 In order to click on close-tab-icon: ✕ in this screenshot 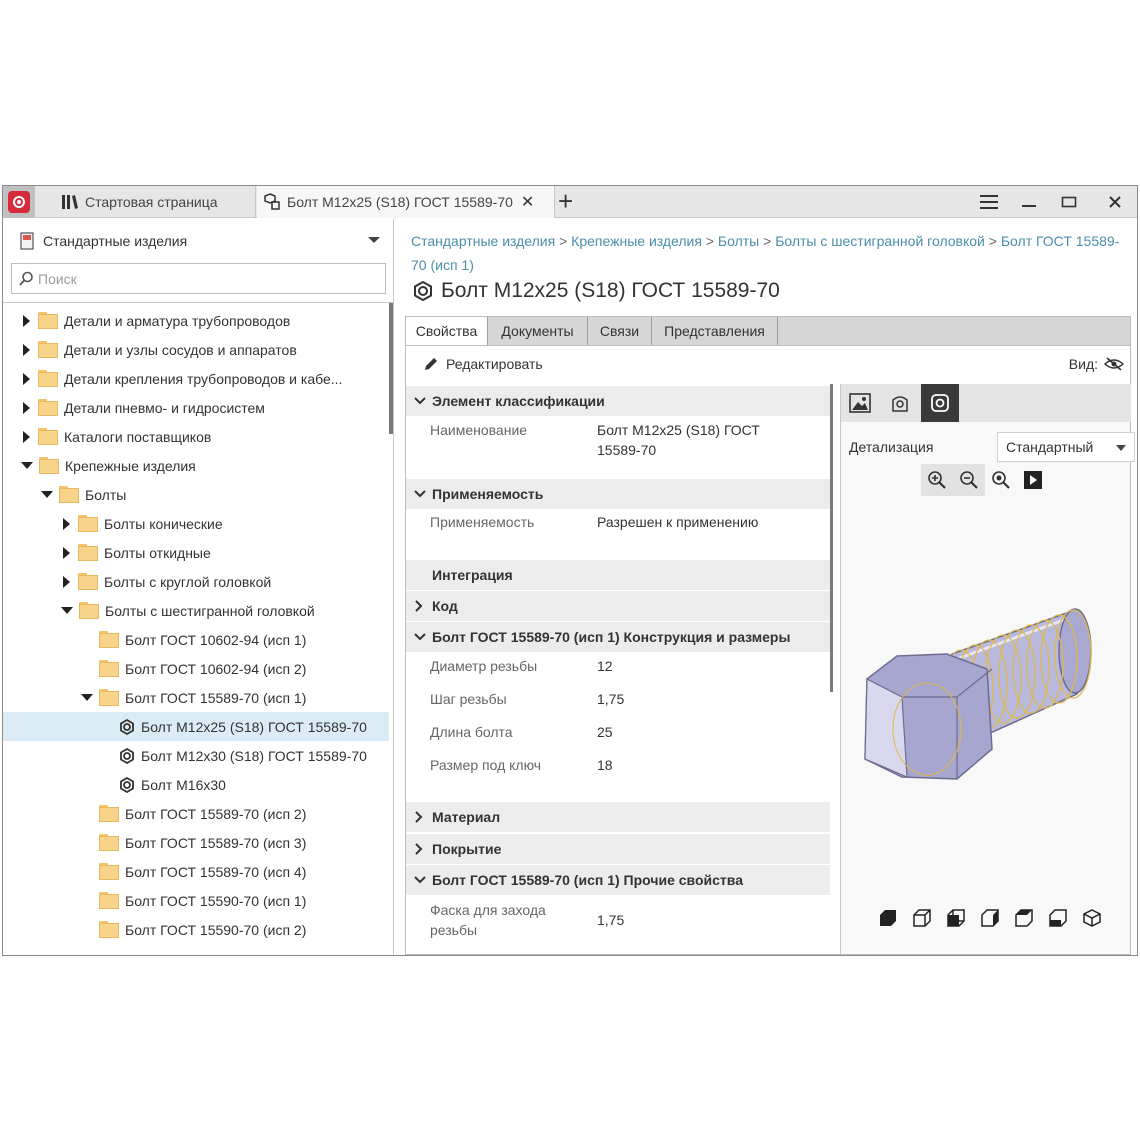, I will do `click(527, 202)`.